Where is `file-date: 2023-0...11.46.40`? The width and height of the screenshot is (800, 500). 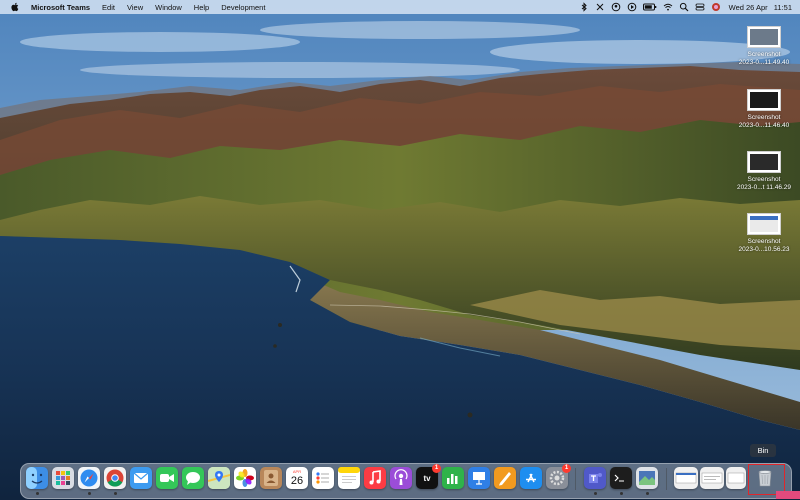 file-date: 2023-0...11.46.40 is located at coordinates (764, 125).